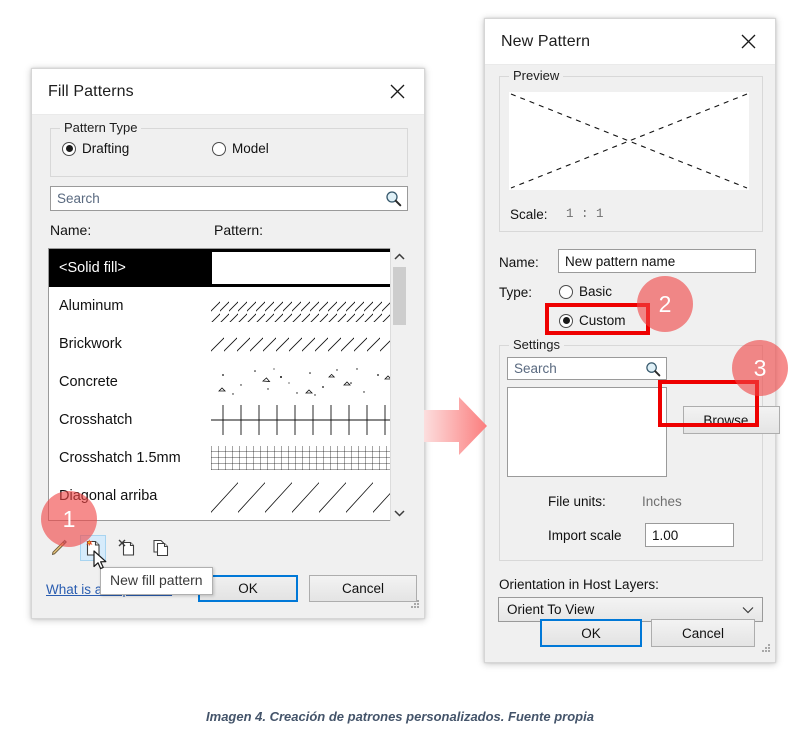 The image size is (800, 744). What do you see at coordinates (587, 368) in the screenshot?
I see `settings-search-input: Search` at bounding box center [587, 368].